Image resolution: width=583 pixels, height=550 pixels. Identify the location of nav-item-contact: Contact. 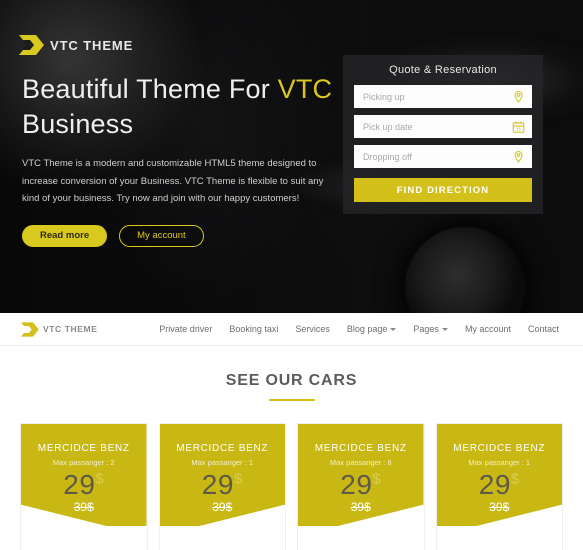
(543, 329).